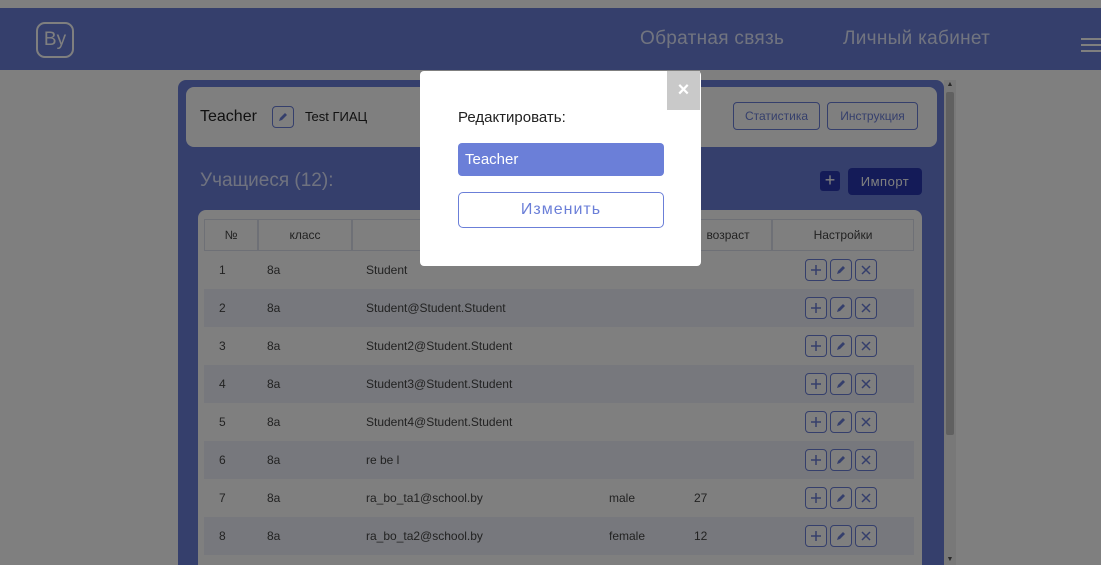  What do you see at coordinates (561, 210) in the screenshot?
I see `change-button: Изменить` at bounding box center [561, 210].